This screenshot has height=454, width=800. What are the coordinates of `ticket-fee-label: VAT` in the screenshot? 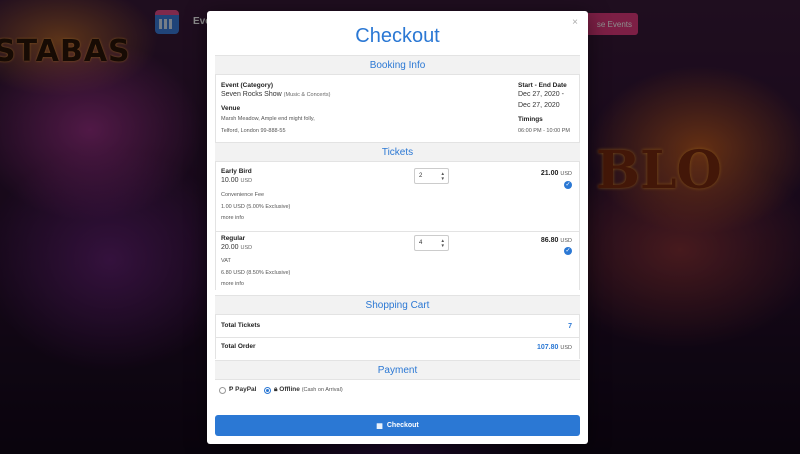 It's located at (226, 261).